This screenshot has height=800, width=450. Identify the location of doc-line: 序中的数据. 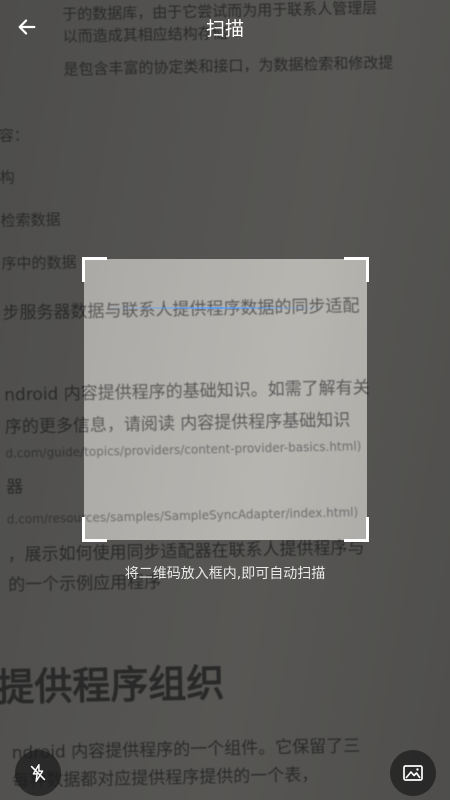
(39, 263).